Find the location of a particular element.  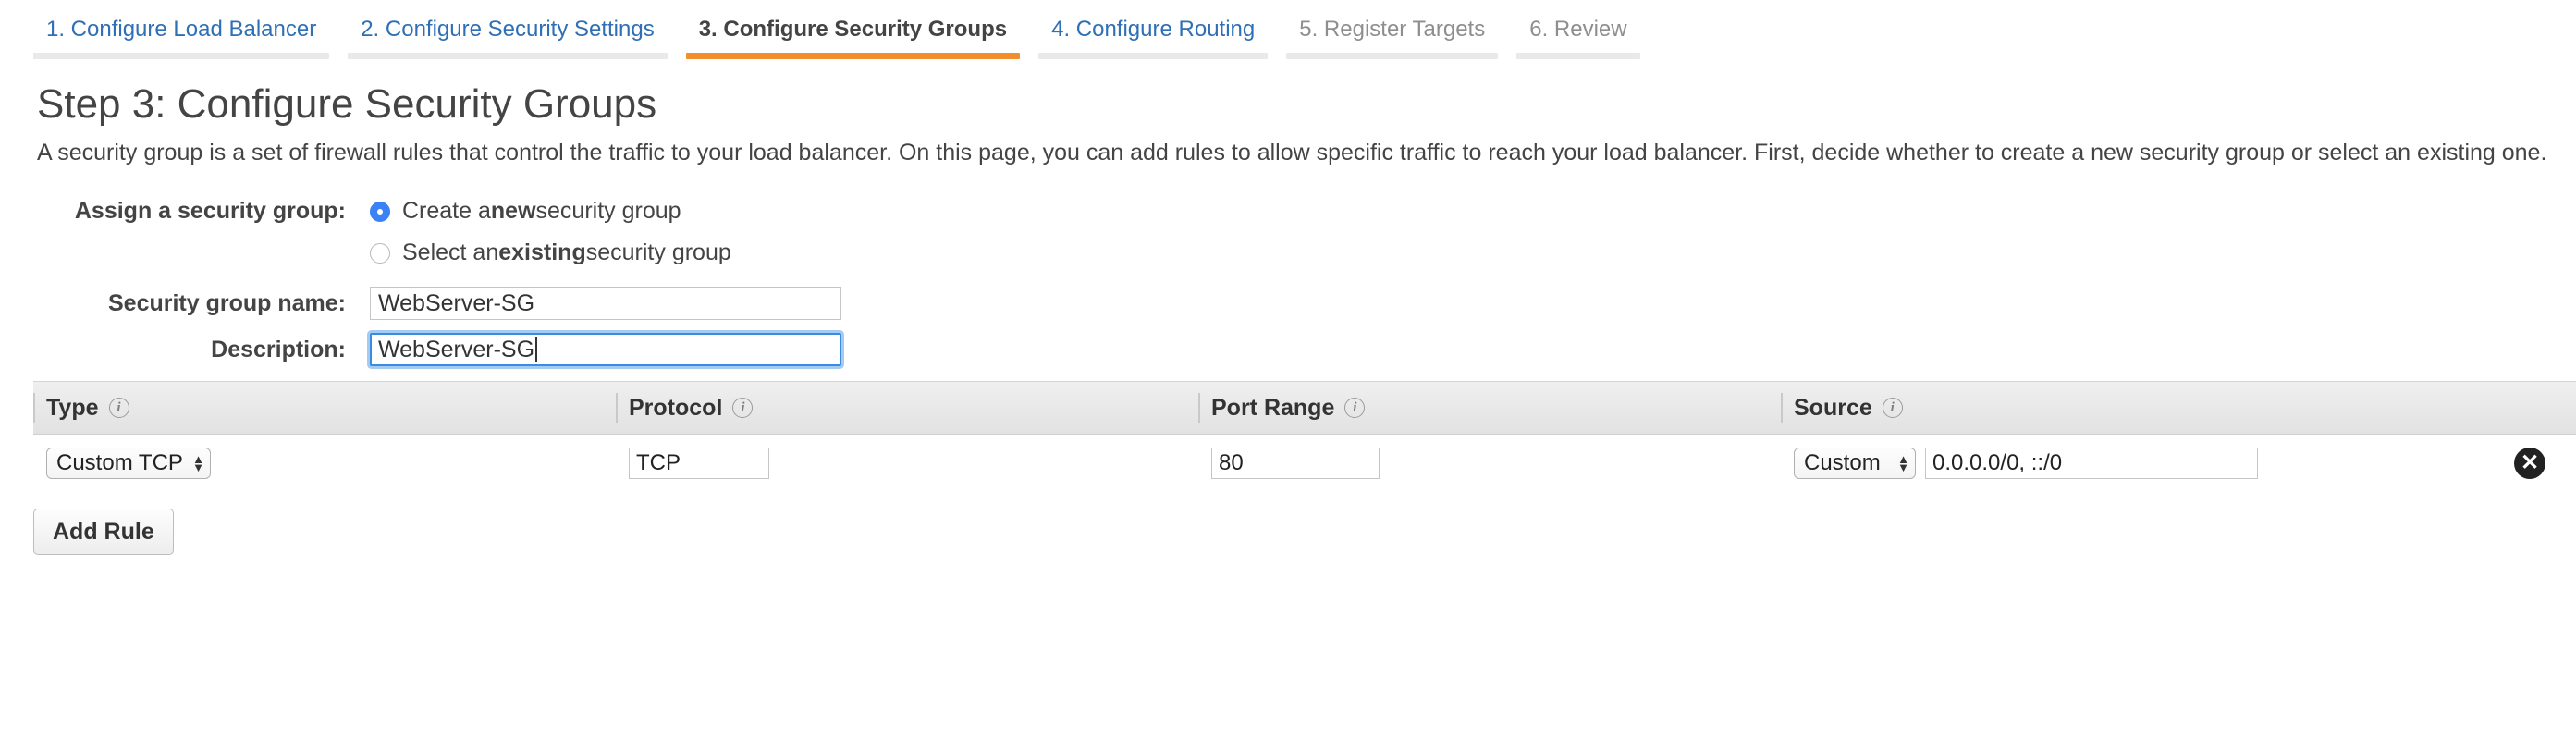

column-divider is located at coordinates (34, 408).